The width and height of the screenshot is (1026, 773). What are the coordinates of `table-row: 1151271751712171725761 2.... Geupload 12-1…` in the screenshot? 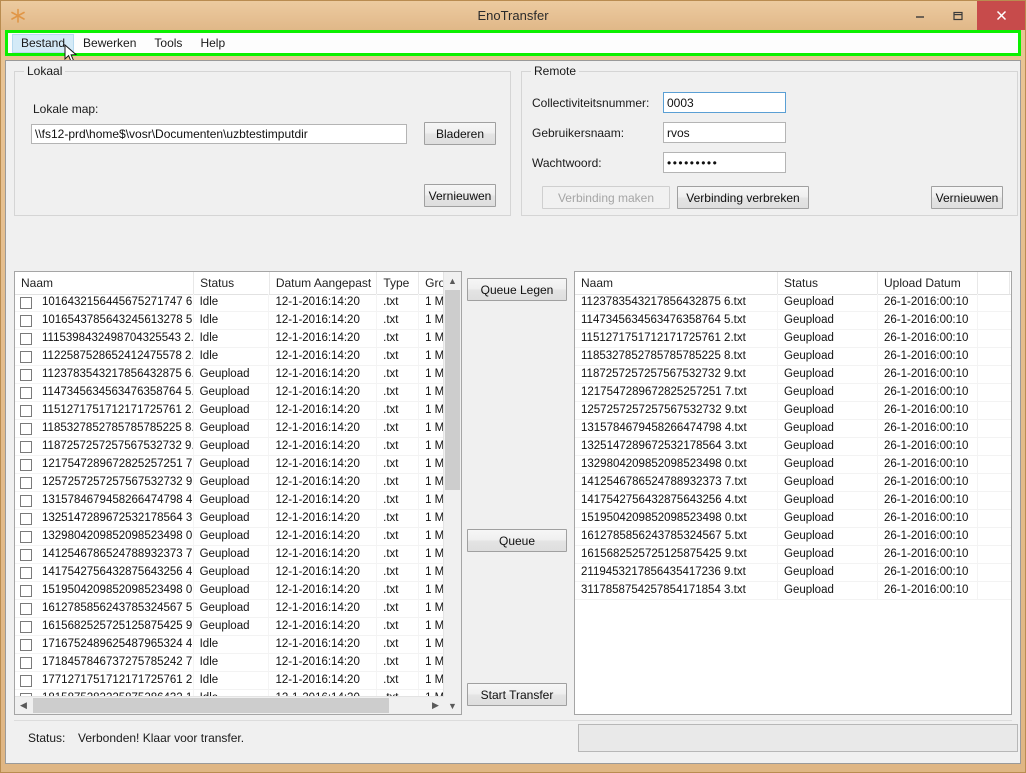 It's located at (238, 411).